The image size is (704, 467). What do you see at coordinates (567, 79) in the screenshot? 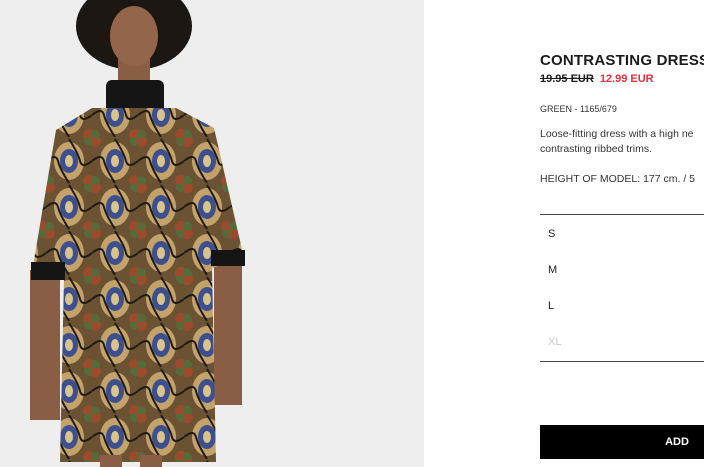
I see `old-price: 19.95 EUR` at bounding box center [567, 79].